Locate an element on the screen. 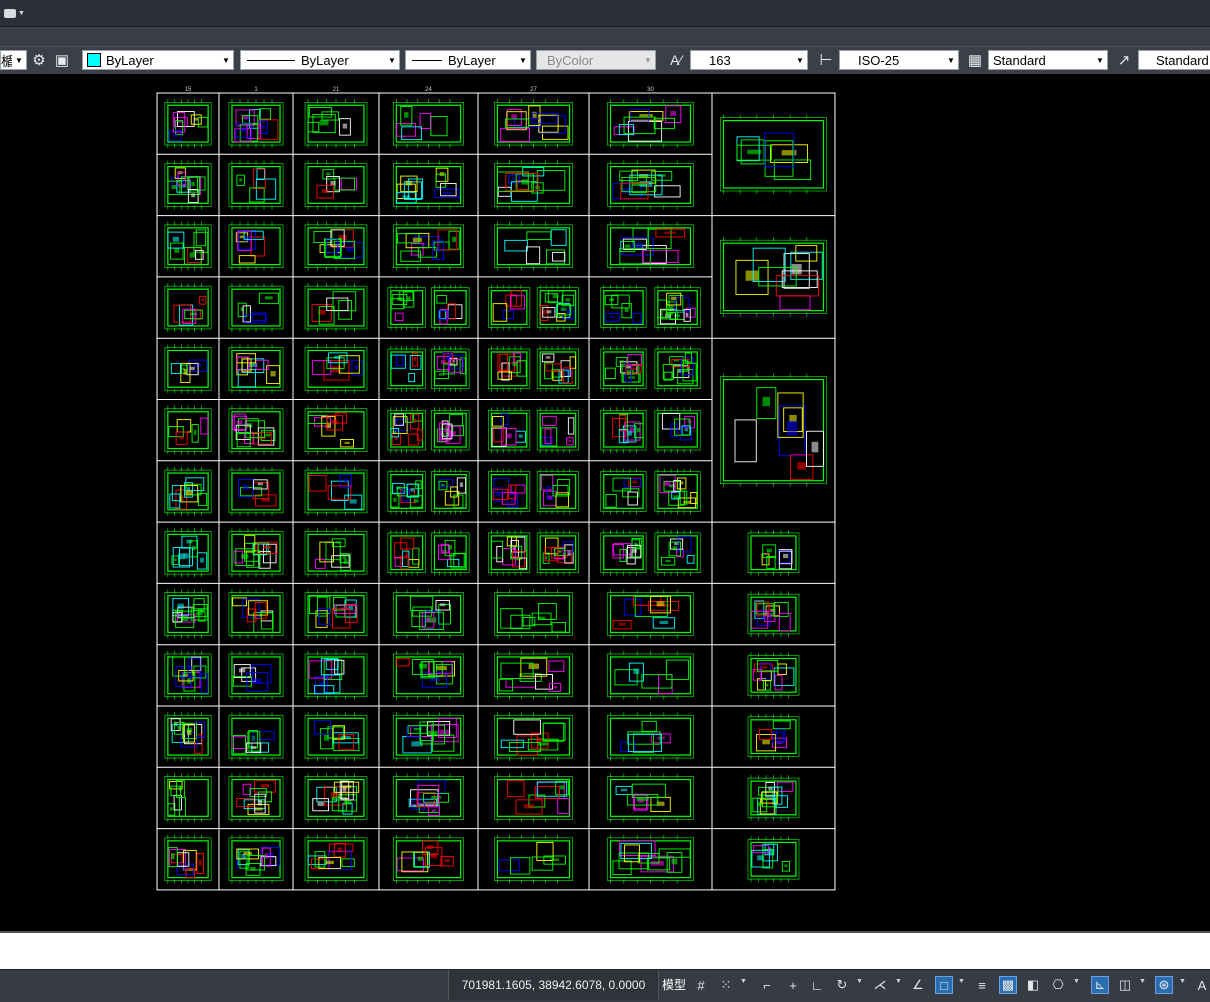 This screenshot has width=1210, height=1002. grid-icon: # is located at coordinates (701, 985).